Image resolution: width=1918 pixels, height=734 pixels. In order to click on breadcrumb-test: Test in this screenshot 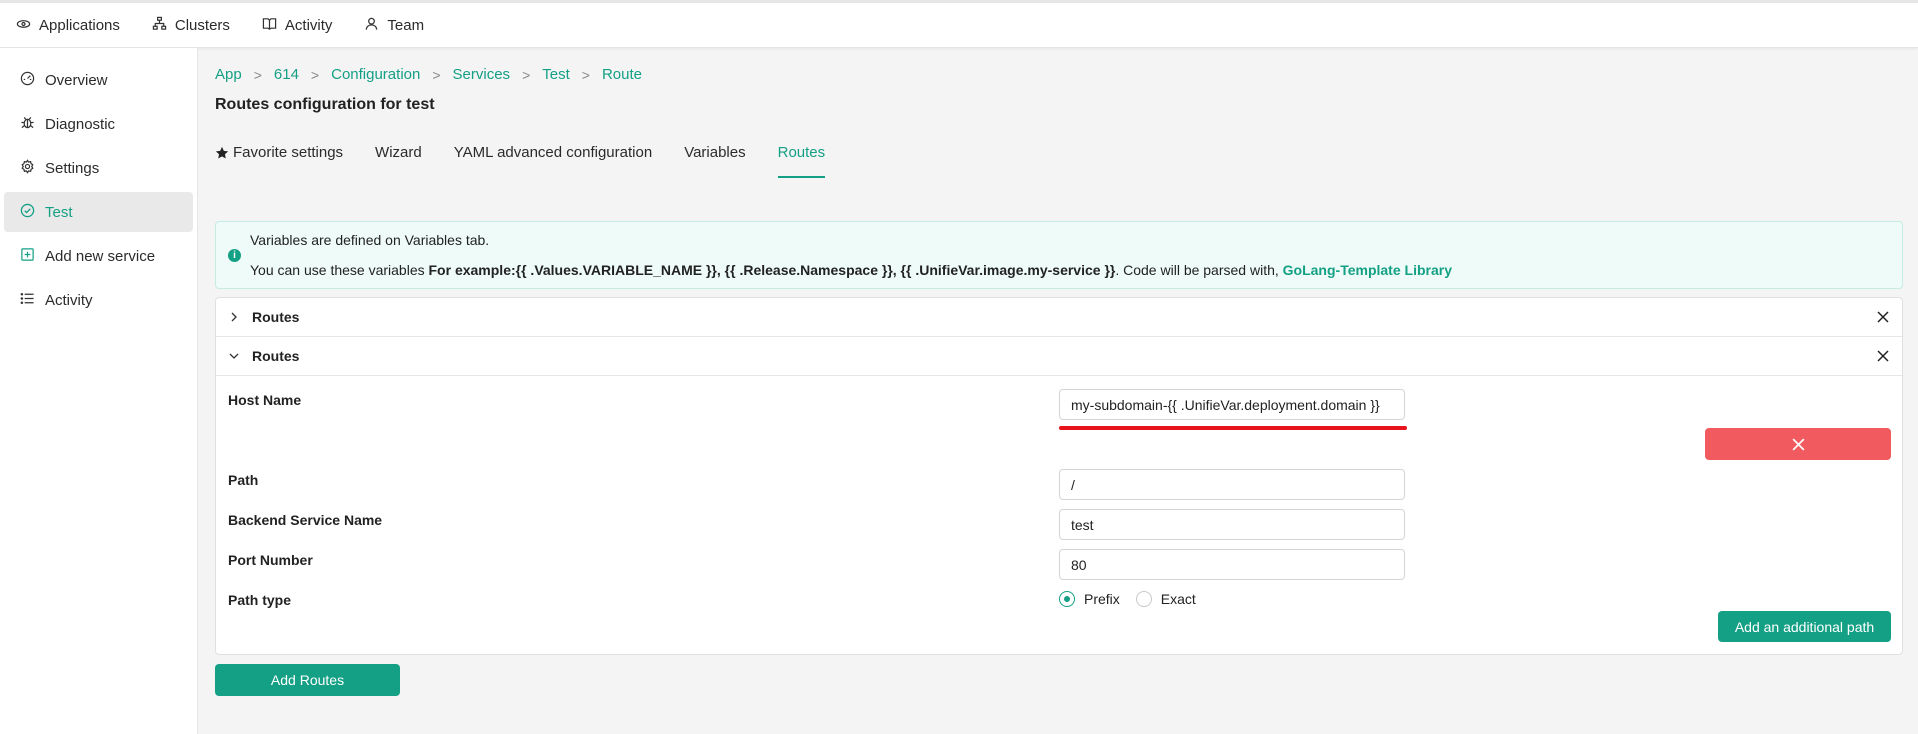, I will do `click(556, 74)`.